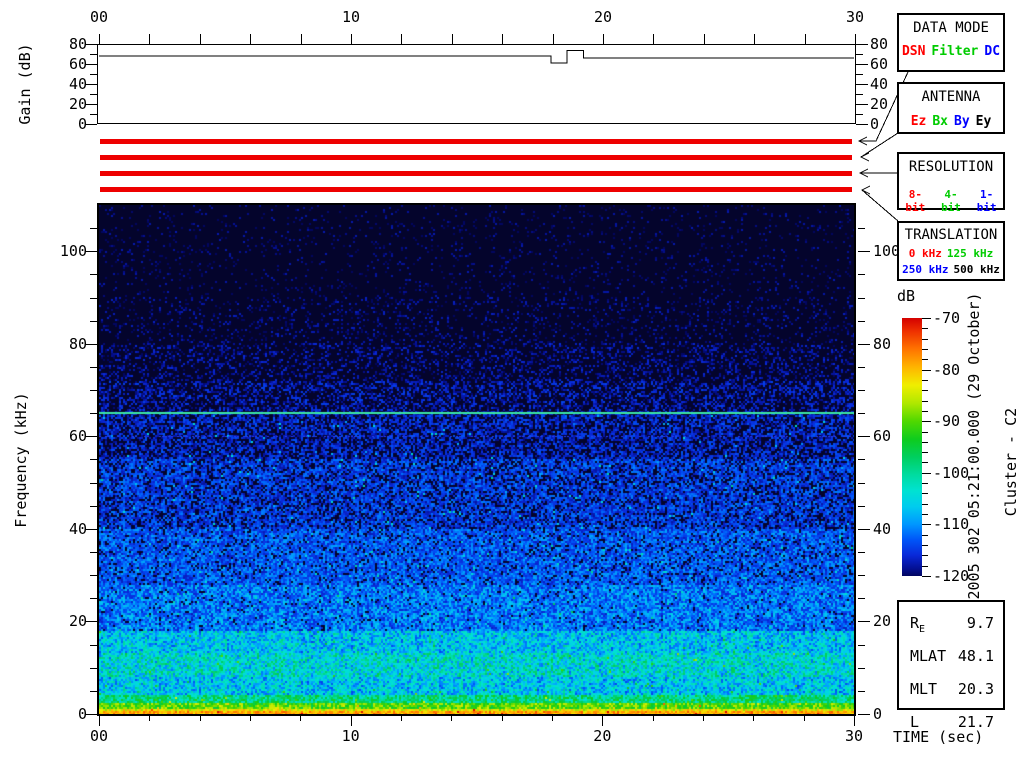 The image size is (1024, 768). Describe the element at coordinates (974, 446) in the screenshot. I see `datetime-label: 2005 302 05:21:00.000 (29 October)` at that location.